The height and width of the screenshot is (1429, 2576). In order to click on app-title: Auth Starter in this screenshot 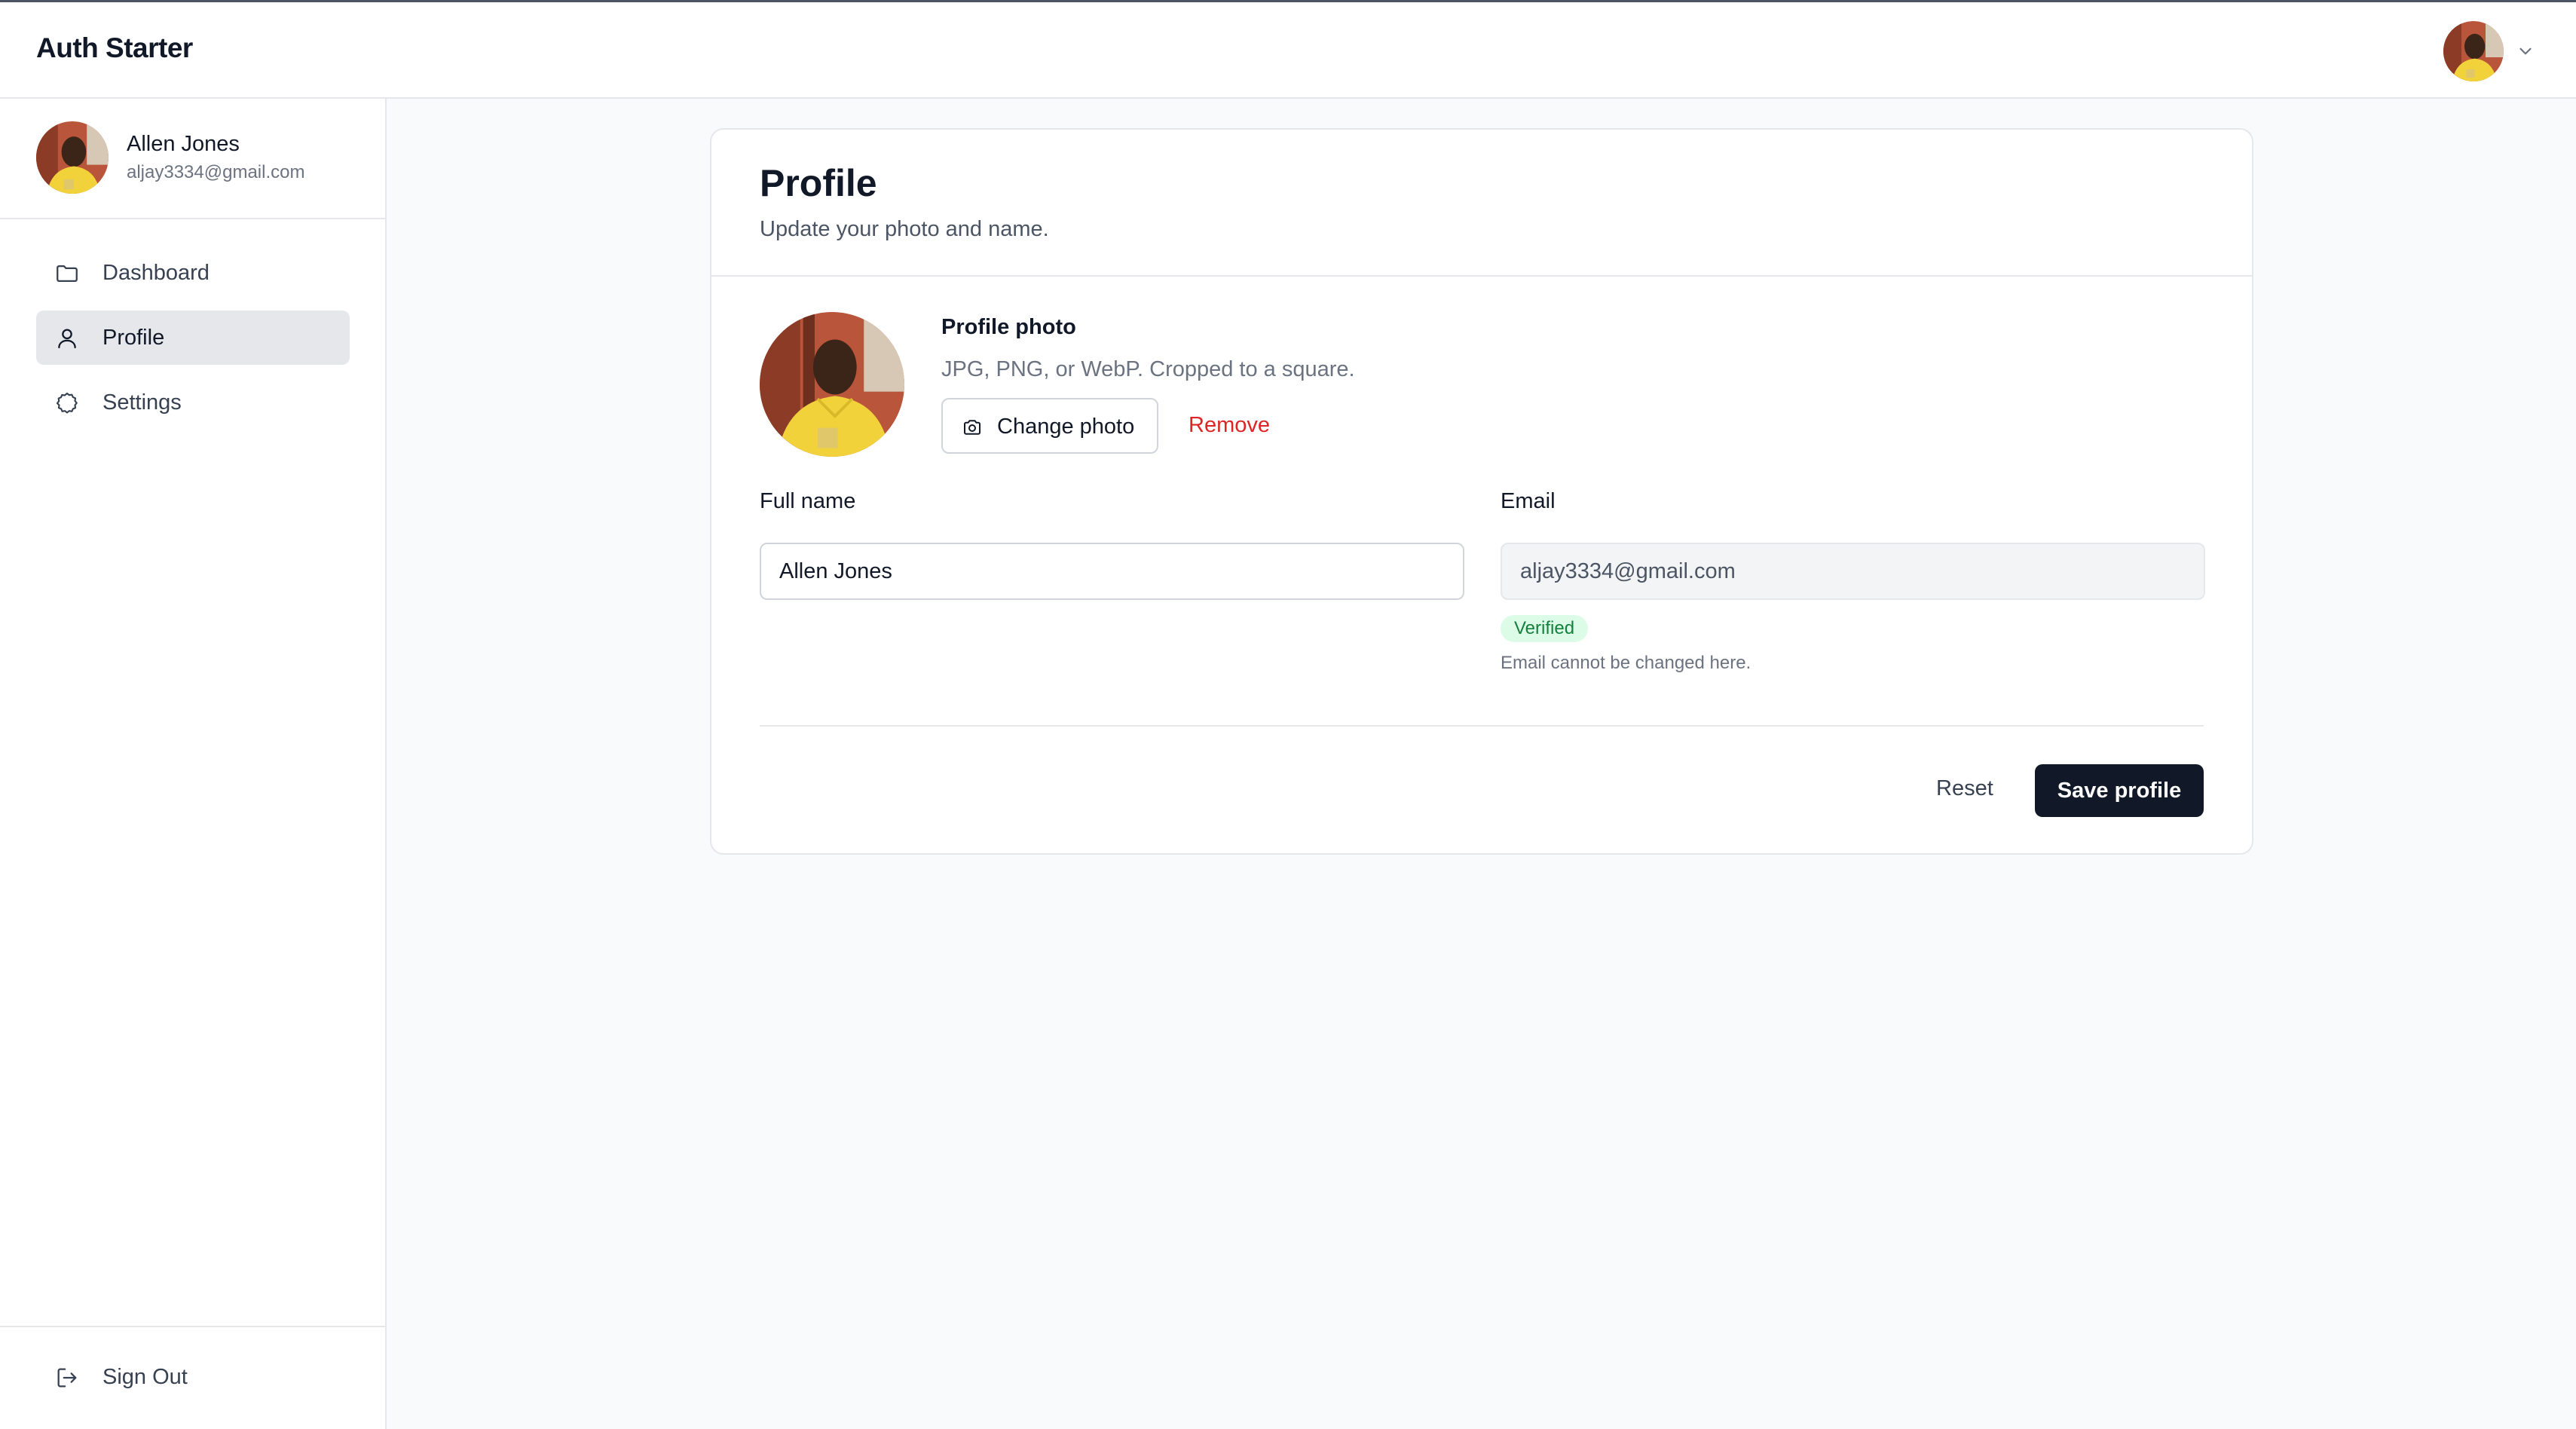, I will do `click(115, 48)`.